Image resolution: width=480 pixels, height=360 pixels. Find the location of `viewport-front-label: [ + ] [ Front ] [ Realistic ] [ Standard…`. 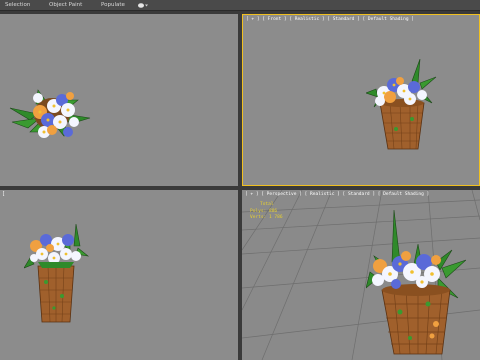

viewport-front-label: [ + ] [ Front ] [ Realistic ] [ Standard… is located at coordinates (330, 19).